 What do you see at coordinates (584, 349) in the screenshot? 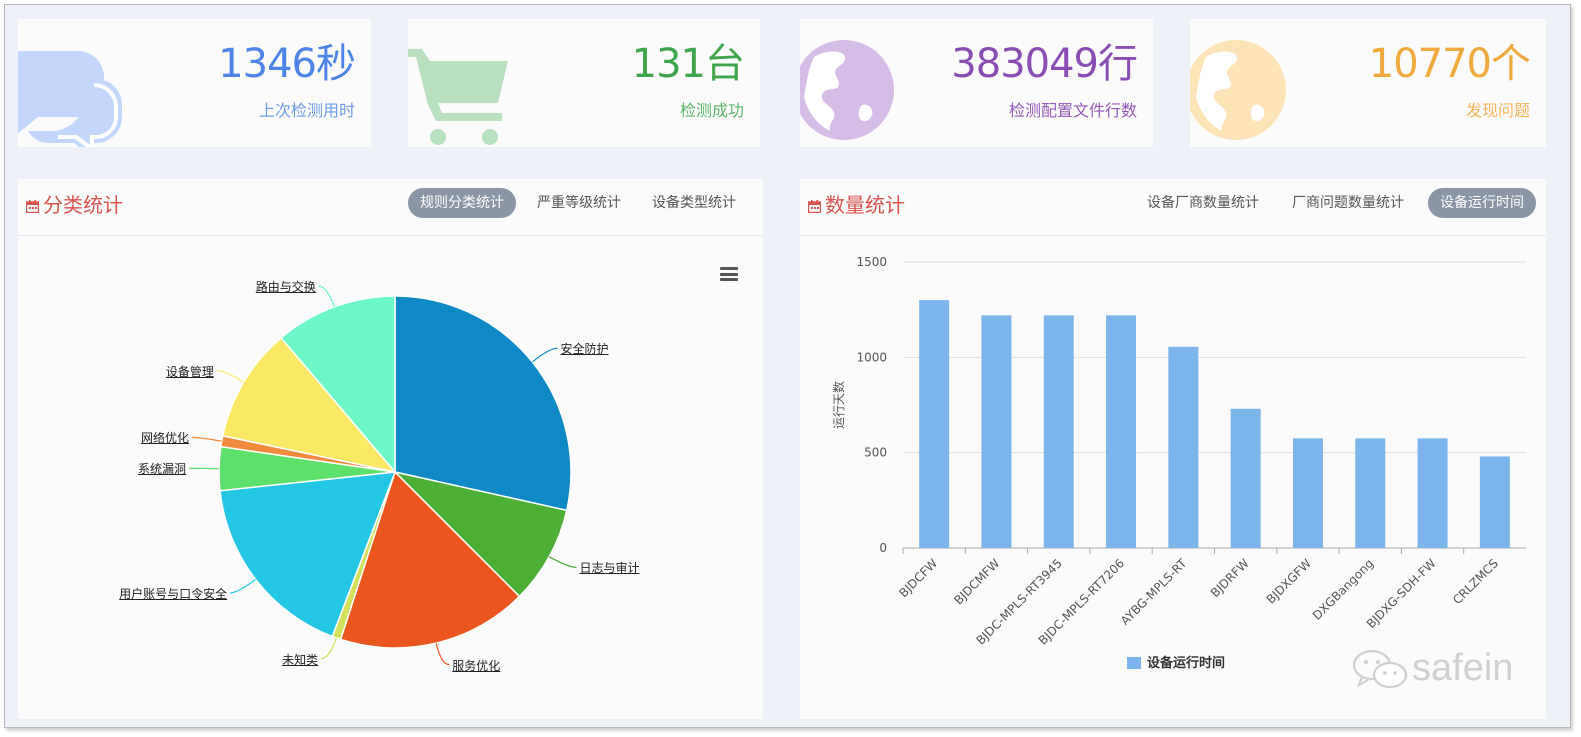
I see `pie-label: 安全防护` at bounding box center [584, 349].